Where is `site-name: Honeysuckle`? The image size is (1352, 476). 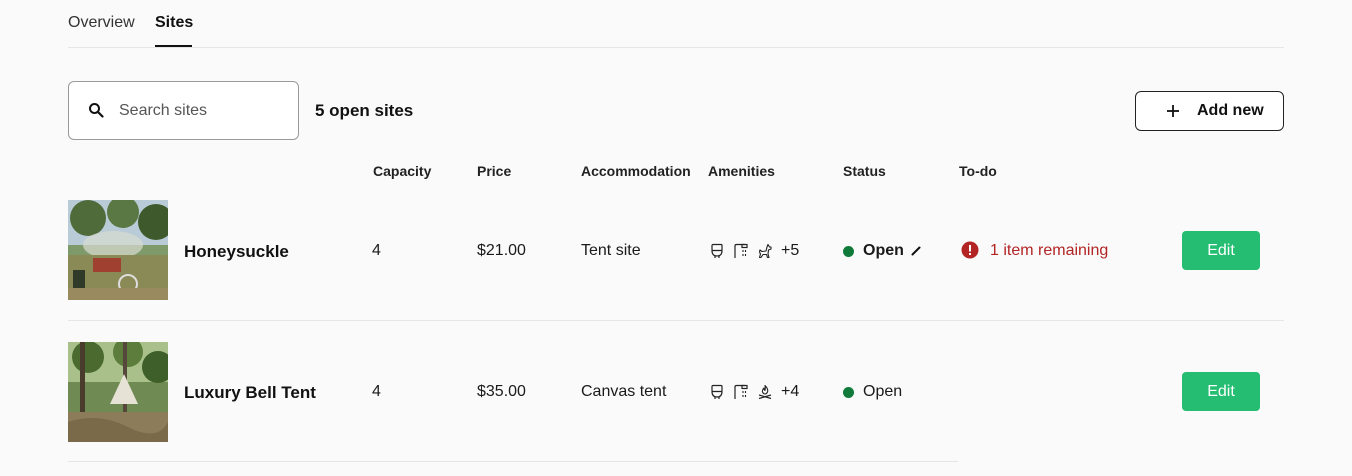
site-name: Honeysuckle is located at coordinates (236, 252).